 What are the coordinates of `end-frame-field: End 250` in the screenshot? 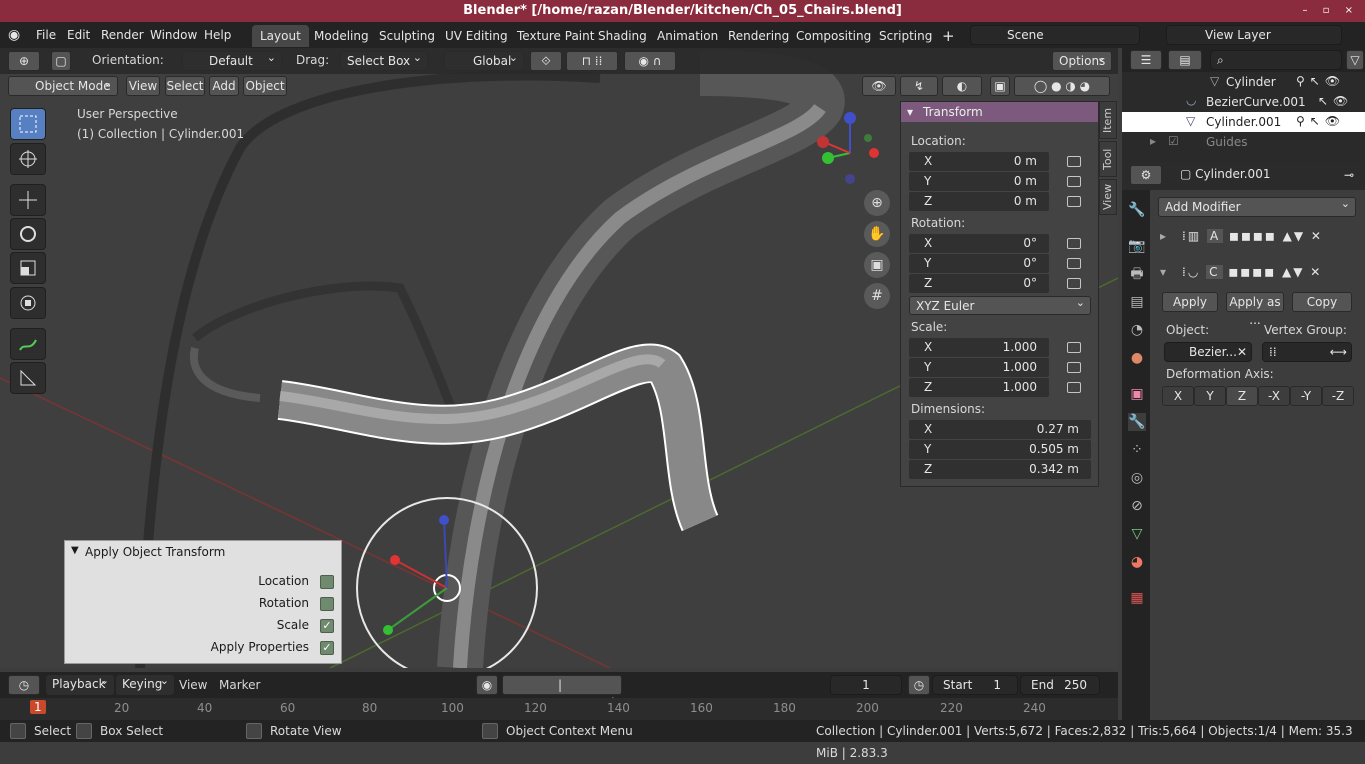 It's located at (1060, 685).